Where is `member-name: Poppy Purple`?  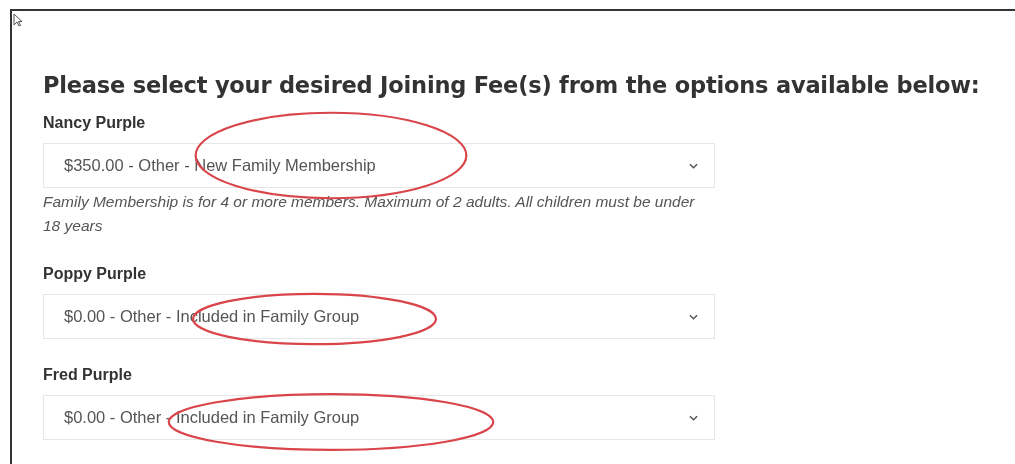
member-name: Poppy Purple is located at coordinates (95, 274).